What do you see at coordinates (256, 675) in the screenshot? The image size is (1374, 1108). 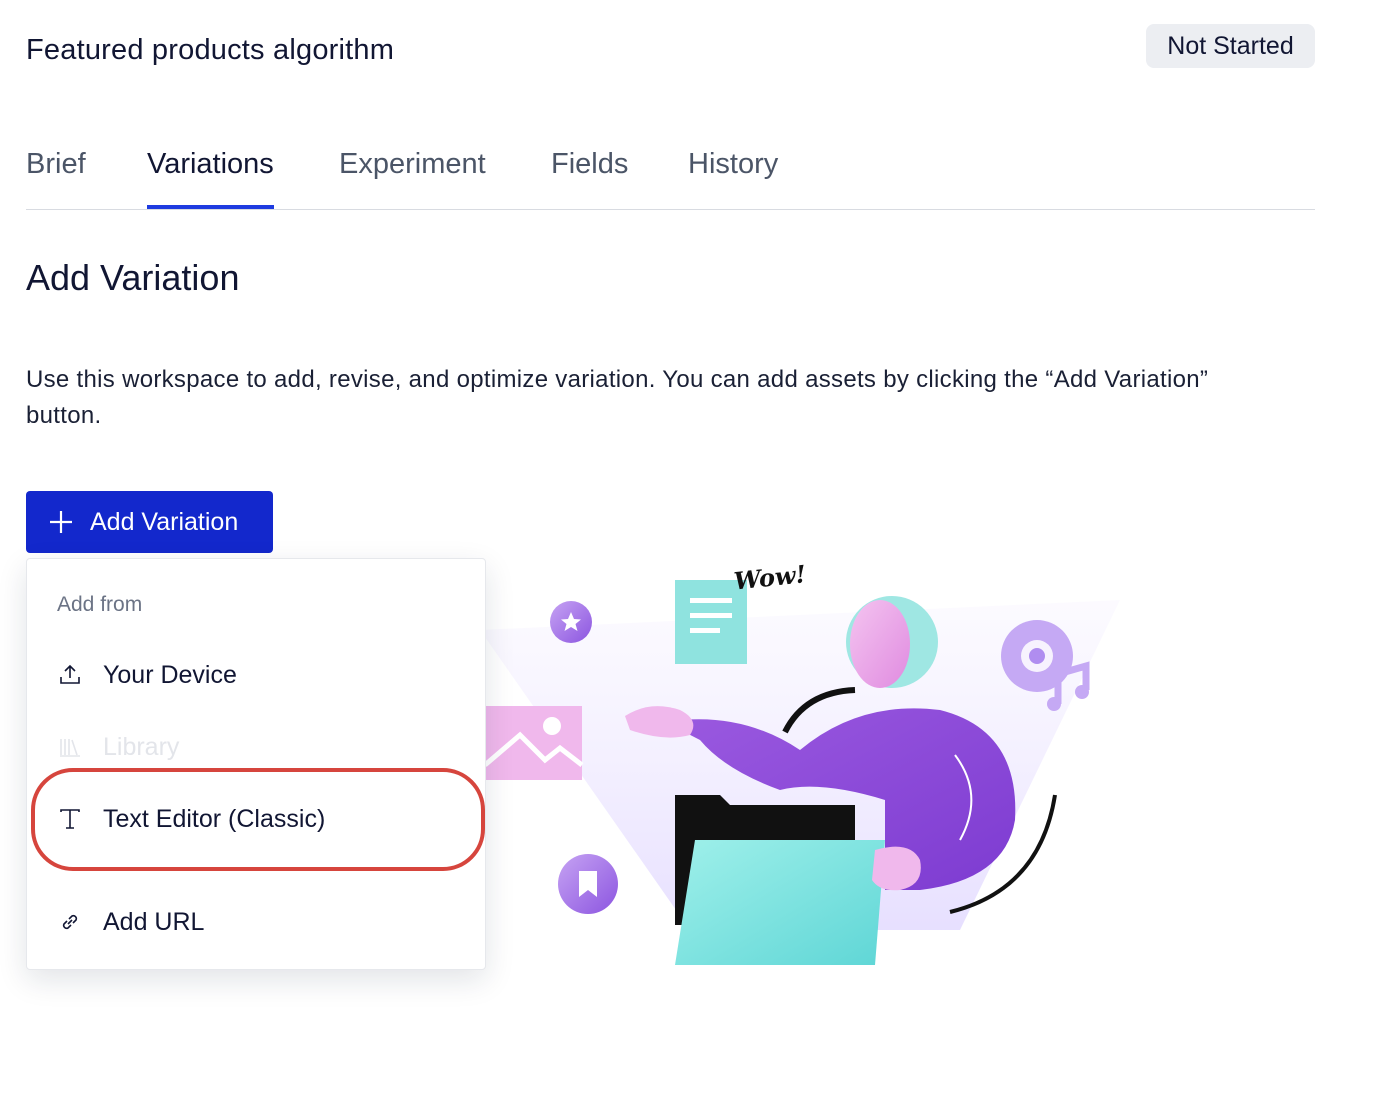 I see `menu-item-your-device: Your Device` at bounding box center [256, 675].